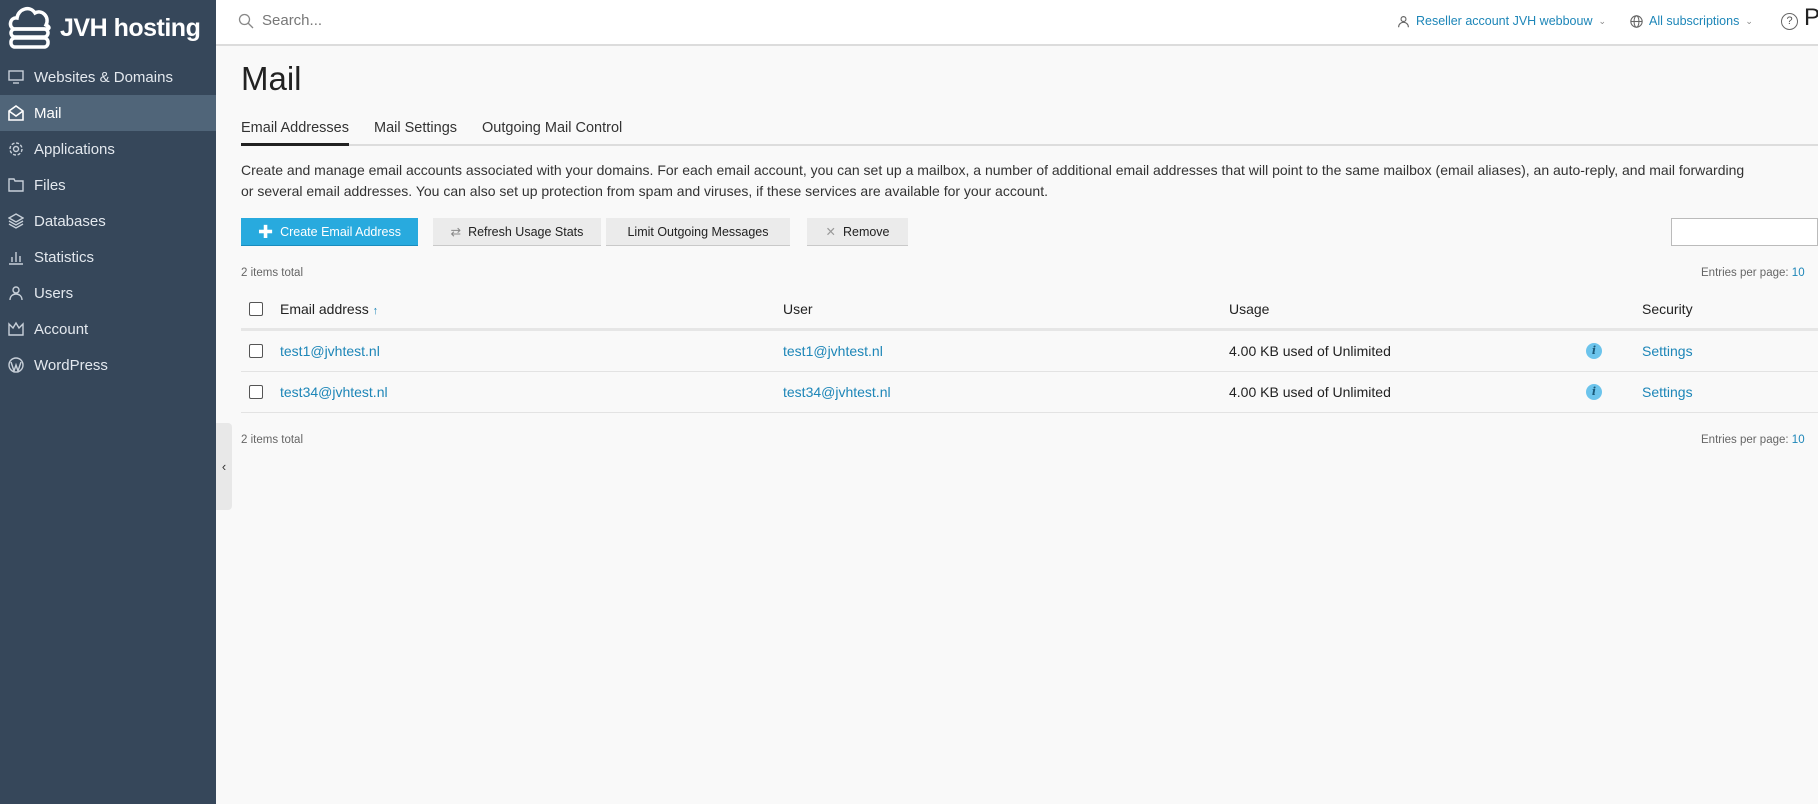  Describe the element at coordinates (456, 232) in the screenshot. I see `refresh-icon: ⇄` at that location.